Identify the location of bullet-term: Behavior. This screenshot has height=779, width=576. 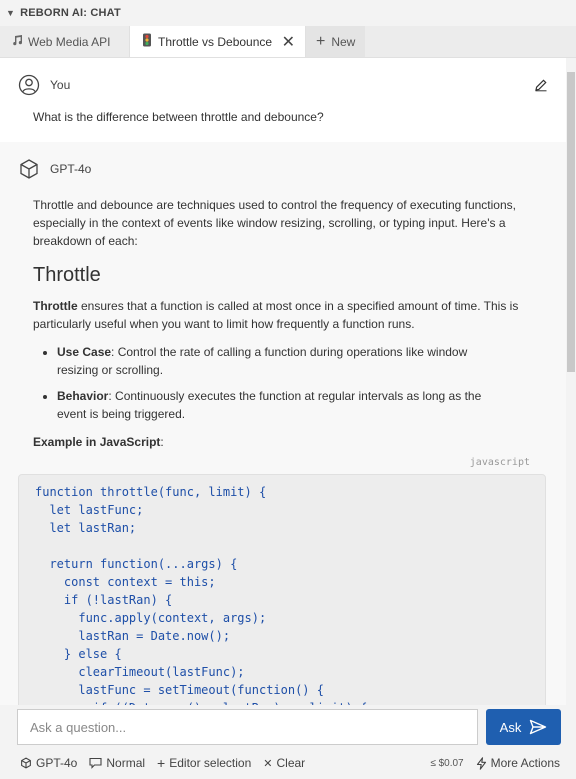
(83, 396).